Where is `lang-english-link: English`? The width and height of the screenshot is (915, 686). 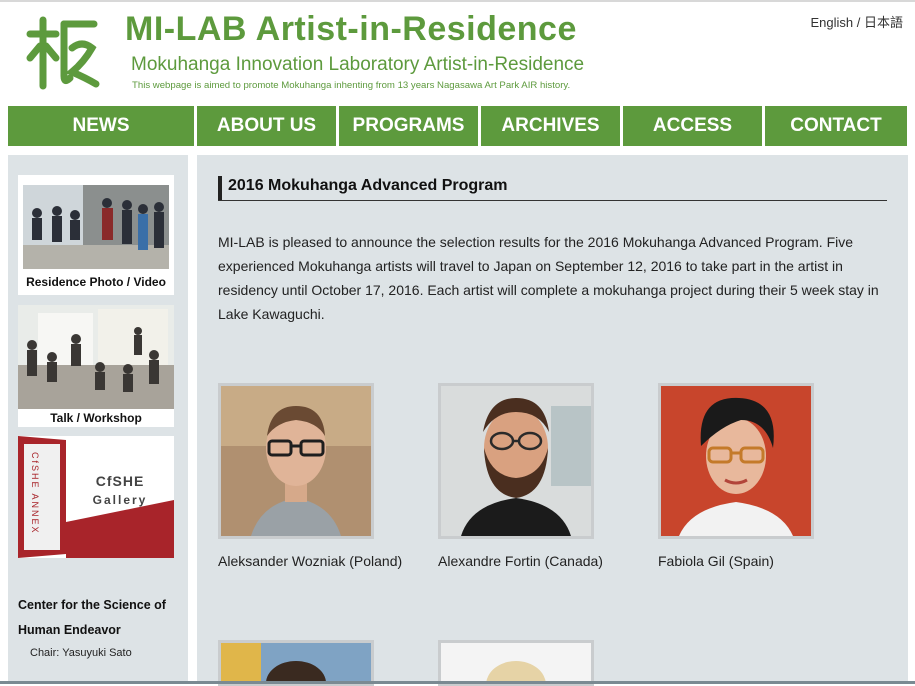 lang-english-link: English is located at coordinates (831, 22).